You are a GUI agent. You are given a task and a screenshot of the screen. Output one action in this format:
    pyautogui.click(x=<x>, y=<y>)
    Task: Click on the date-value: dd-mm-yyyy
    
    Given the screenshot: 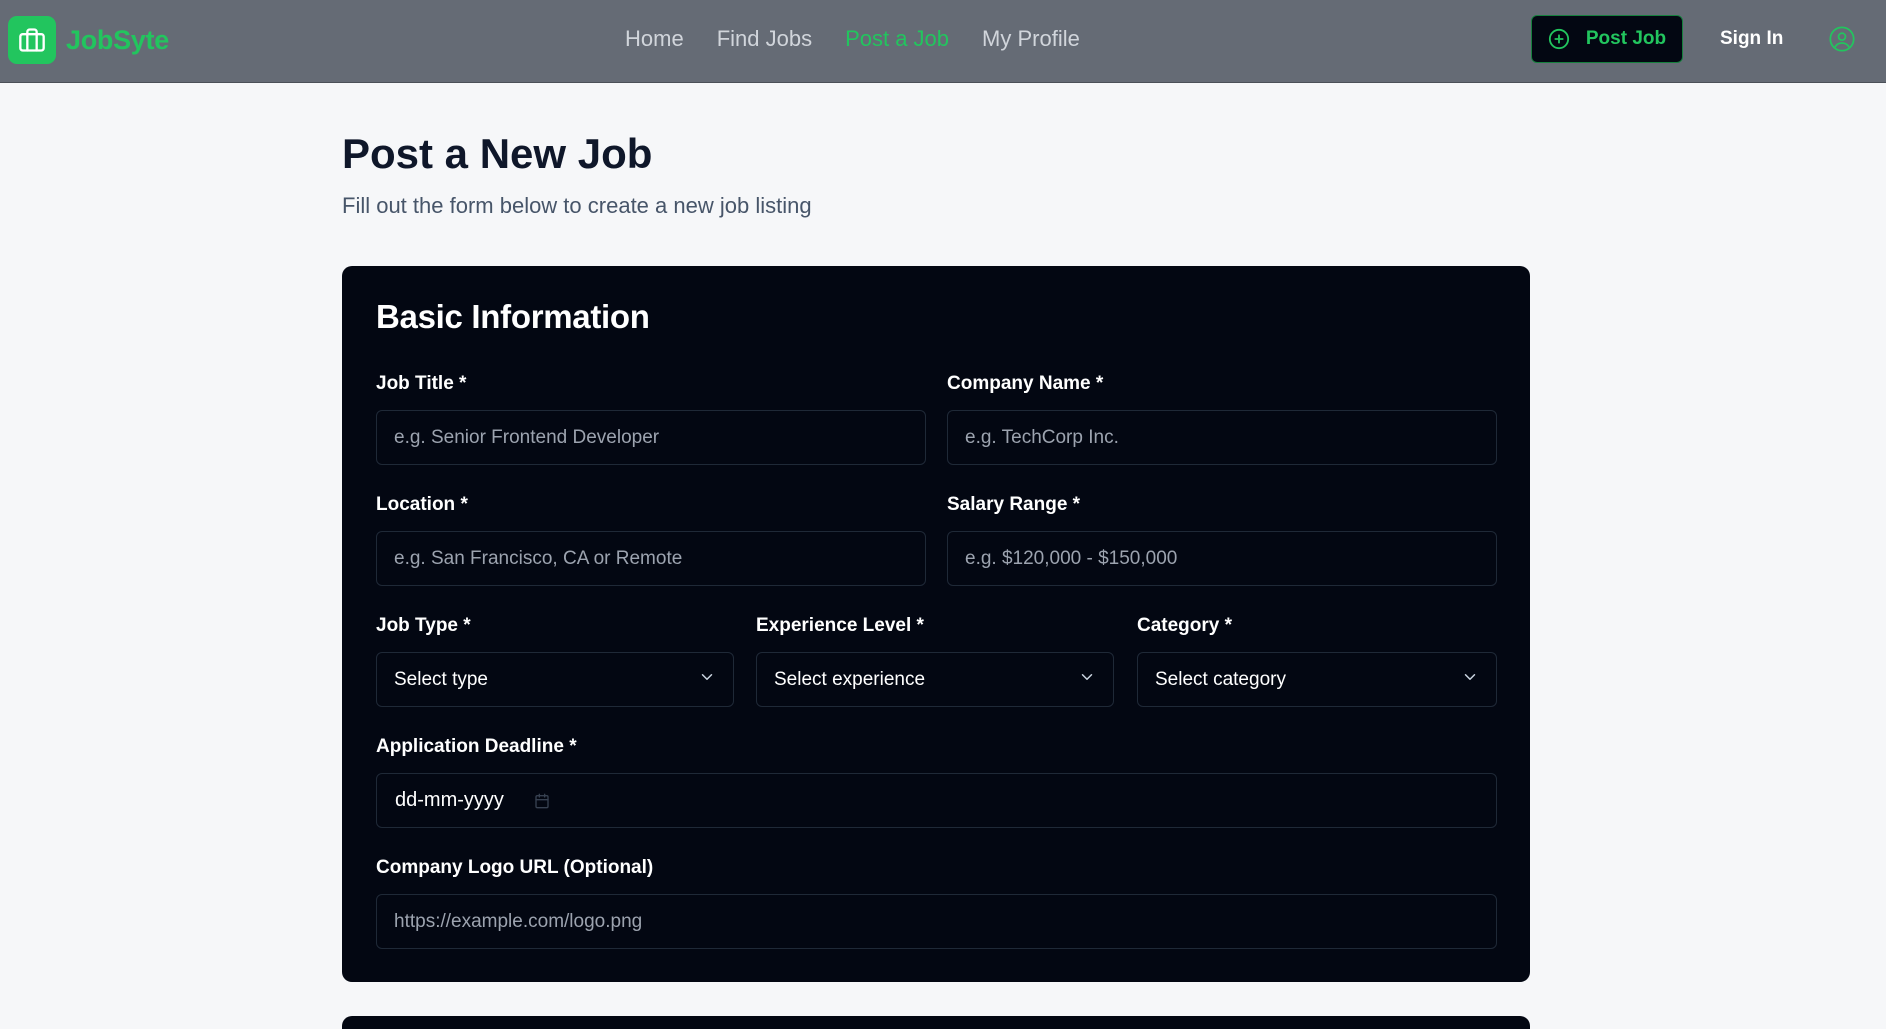 What is the action you would take?
    pyautogui.click(x=449, y=800)
    